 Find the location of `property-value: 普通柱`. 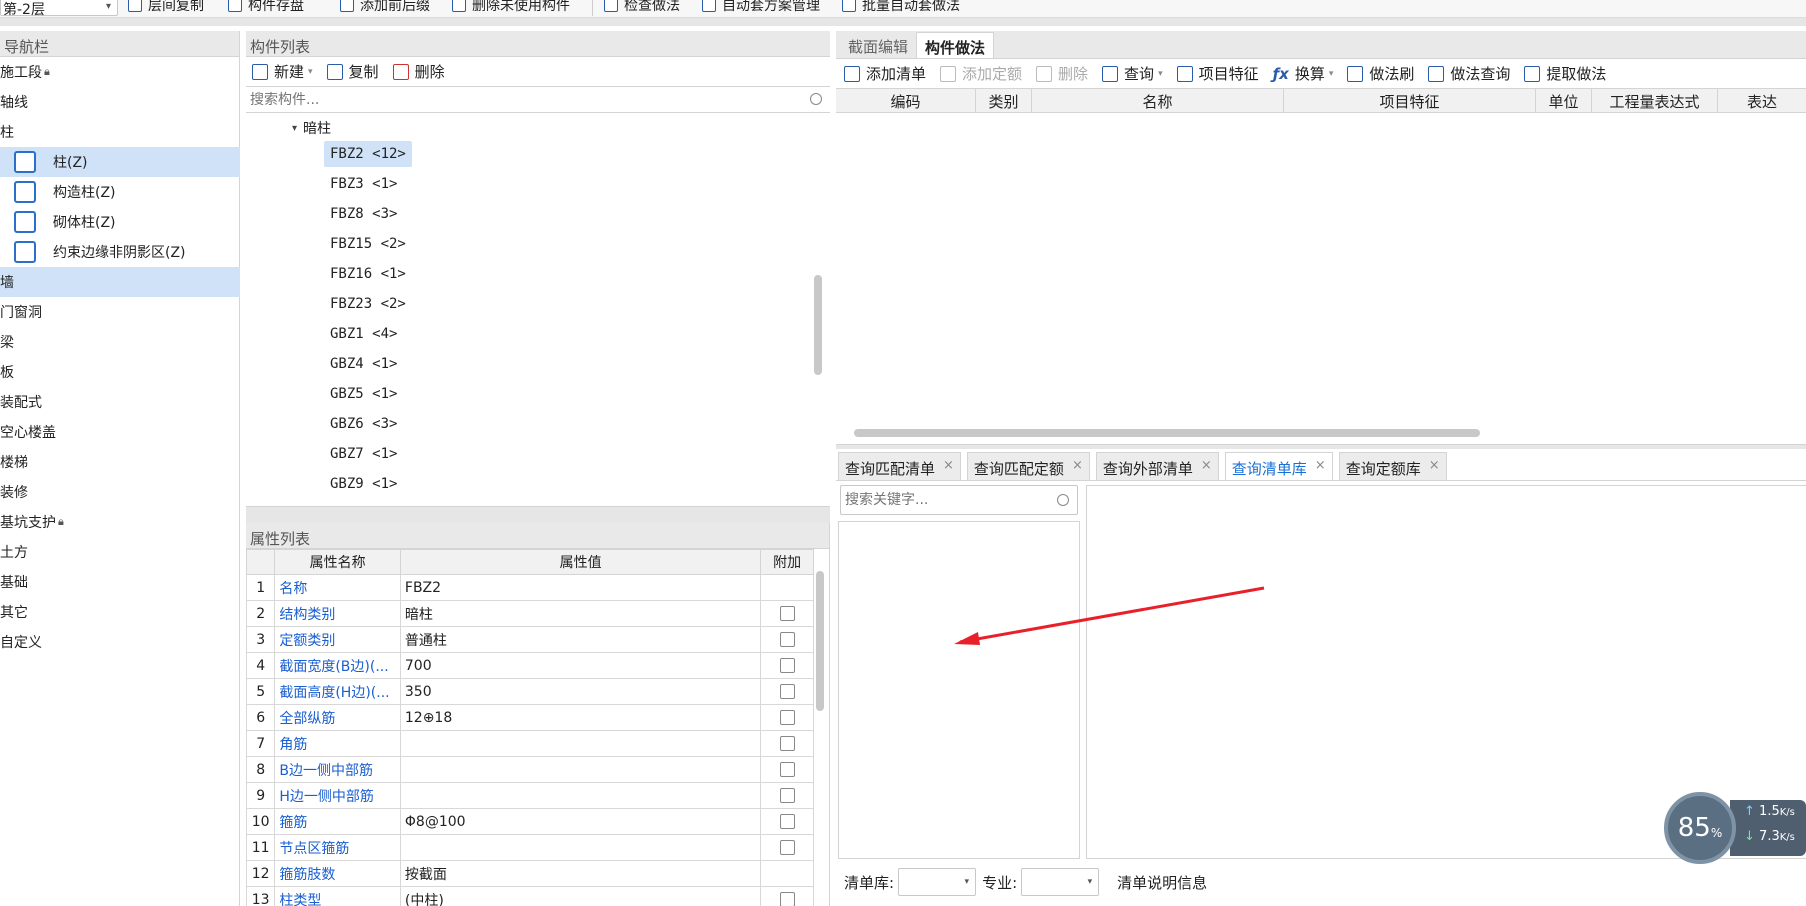

property-value: 普通柱 is located at coordinates (580, 639).